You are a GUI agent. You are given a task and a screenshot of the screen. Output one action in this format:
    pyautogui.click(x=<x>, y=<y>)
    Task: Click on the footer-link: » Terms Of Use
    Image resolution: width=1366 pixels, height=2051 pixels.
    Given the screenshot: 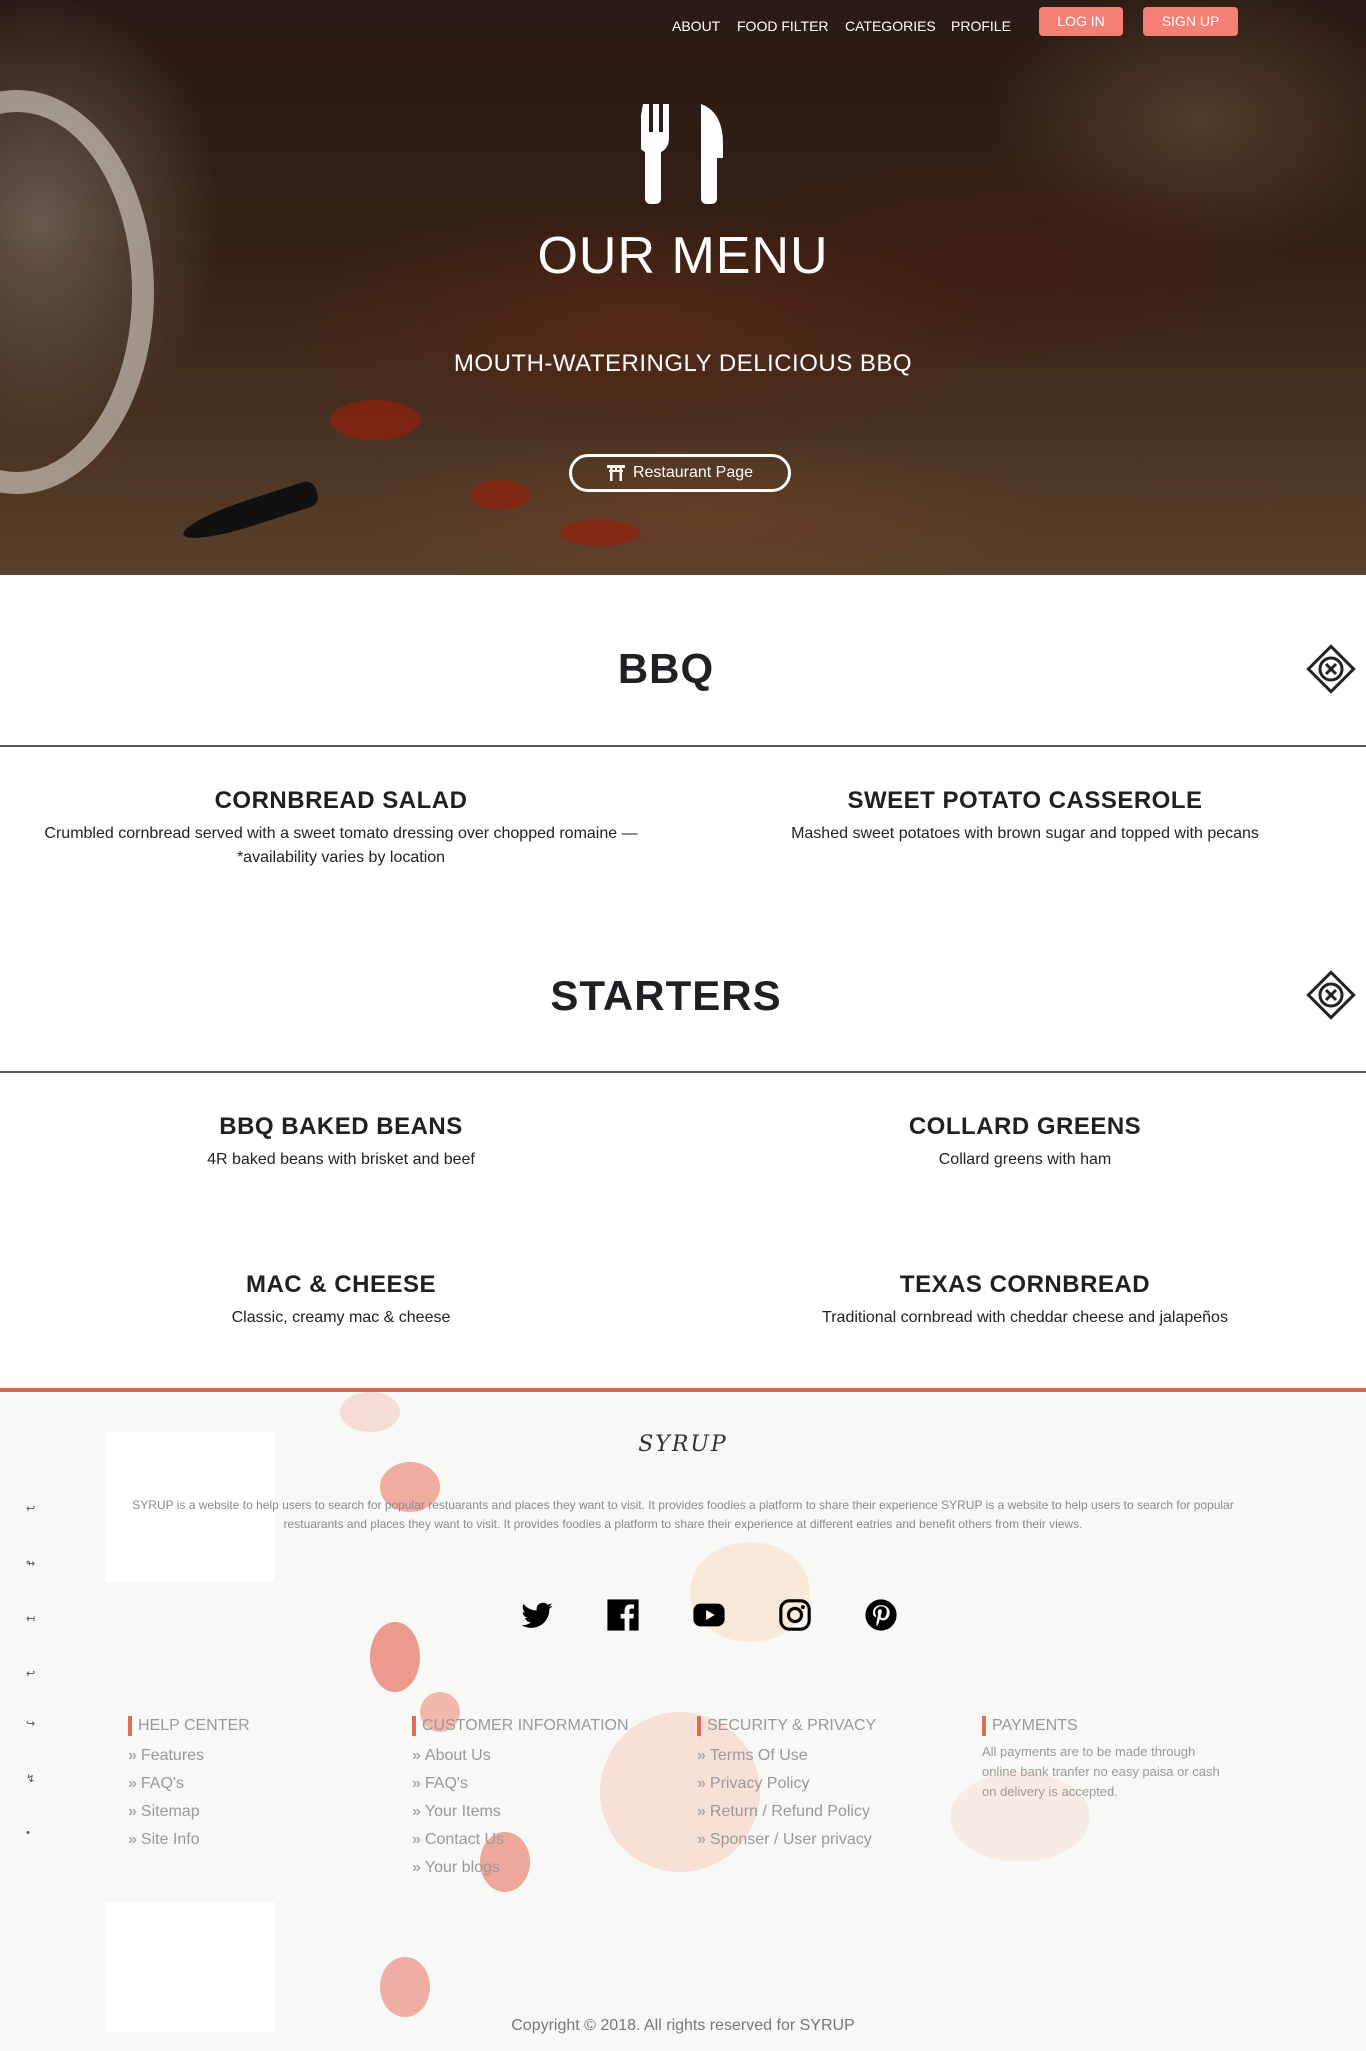 What is the action you would take?
    pyautogui.click(x=822, y=1756)
    